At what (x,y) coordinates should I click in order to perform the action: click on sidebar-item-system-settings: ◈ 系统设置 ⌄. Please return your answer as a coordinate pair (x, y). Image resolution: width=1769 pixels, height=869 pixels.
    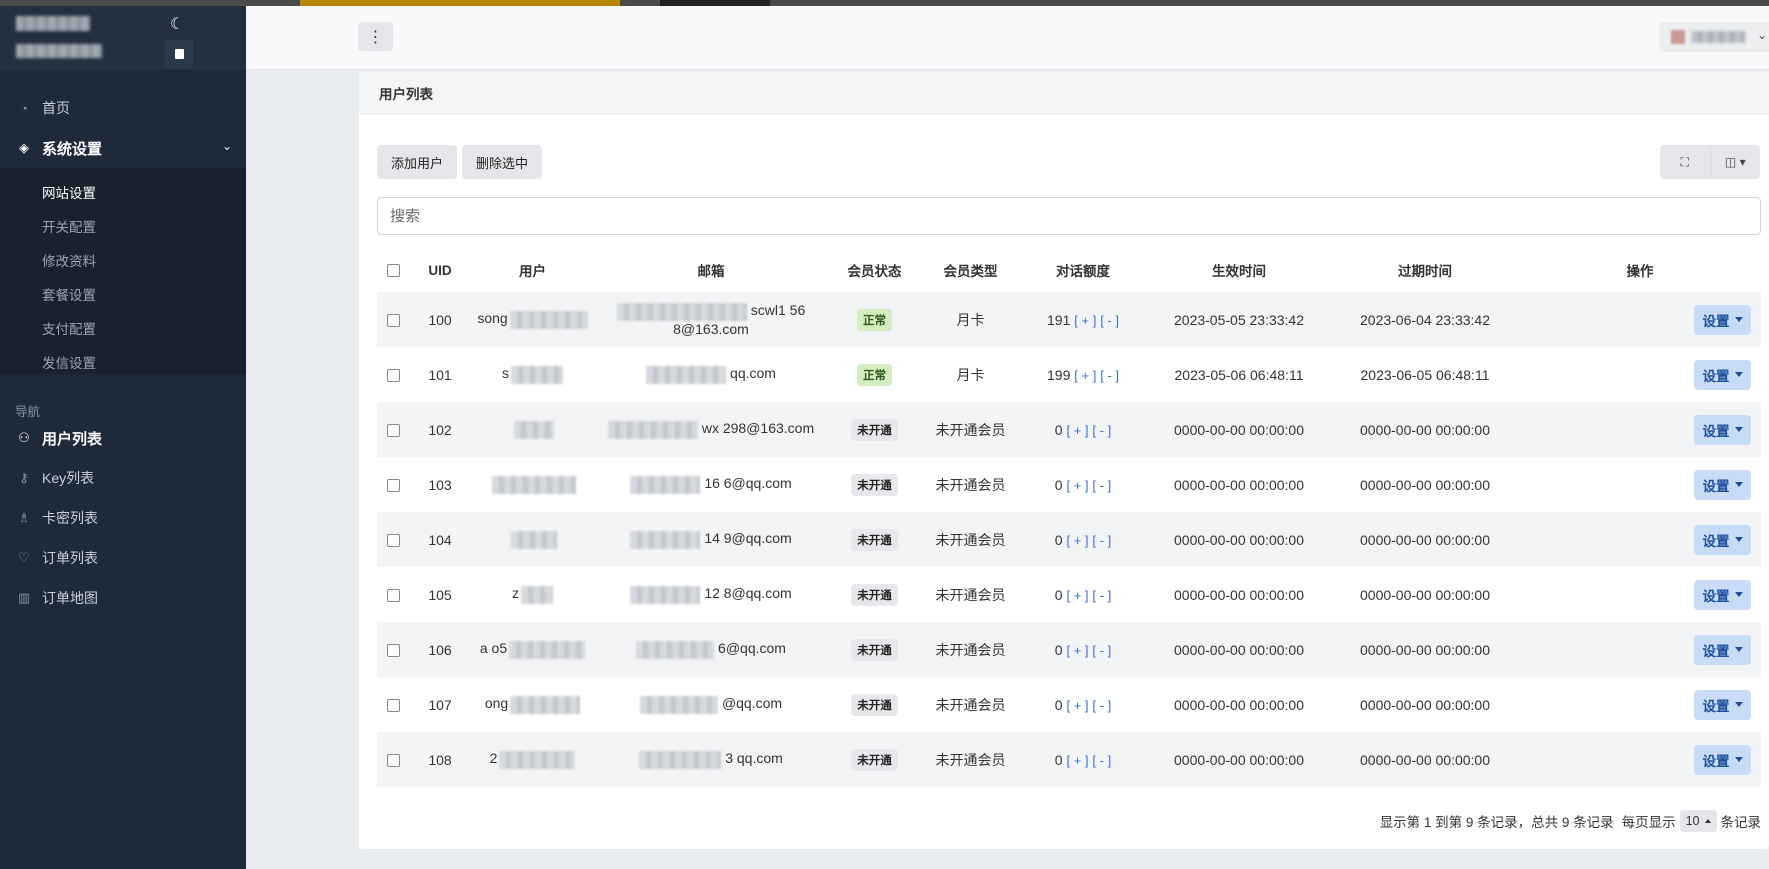
    Looking at the image, I should click on (123, 148).